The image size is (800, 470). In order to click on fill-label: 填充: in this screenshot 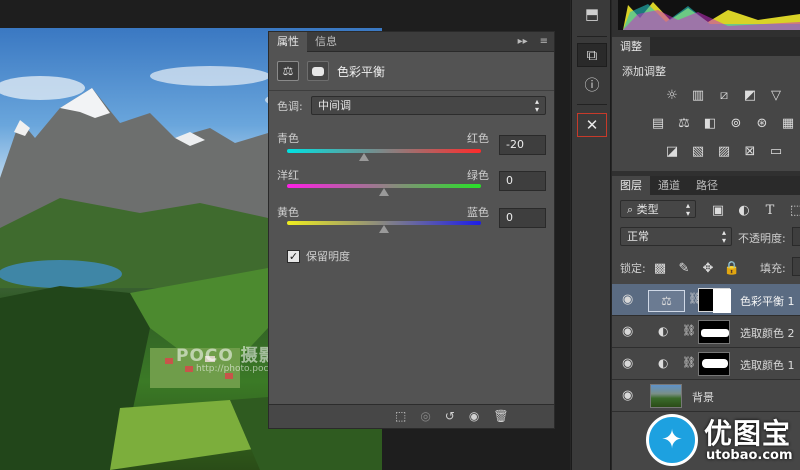, I will do `click(773, 268)`.